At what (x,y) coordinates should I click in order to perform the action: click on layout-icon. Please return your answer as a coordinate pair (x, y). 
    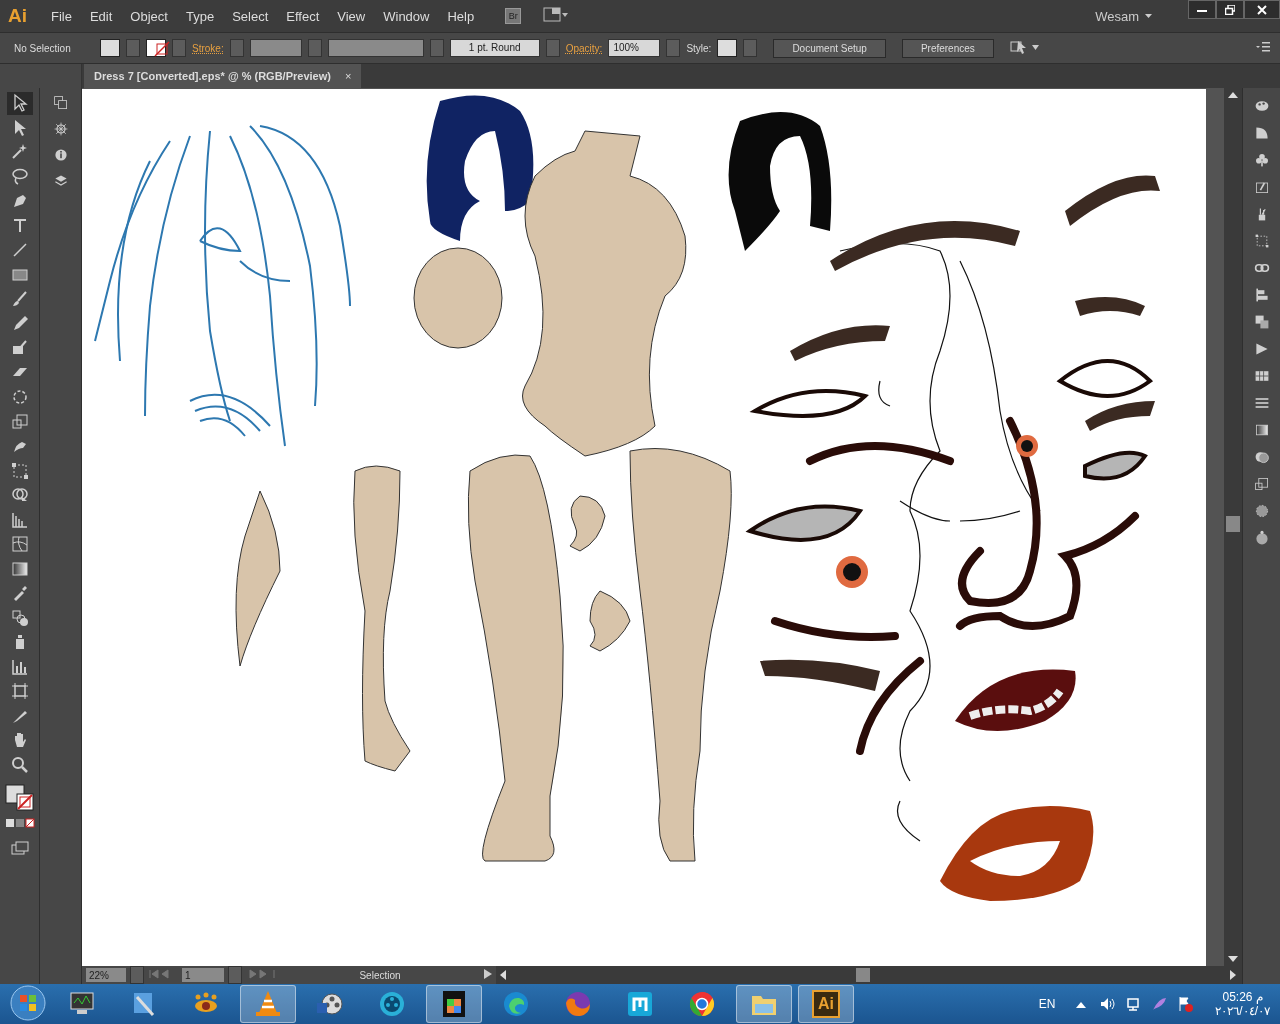
    Looking at the image, I should click on (556, 14).